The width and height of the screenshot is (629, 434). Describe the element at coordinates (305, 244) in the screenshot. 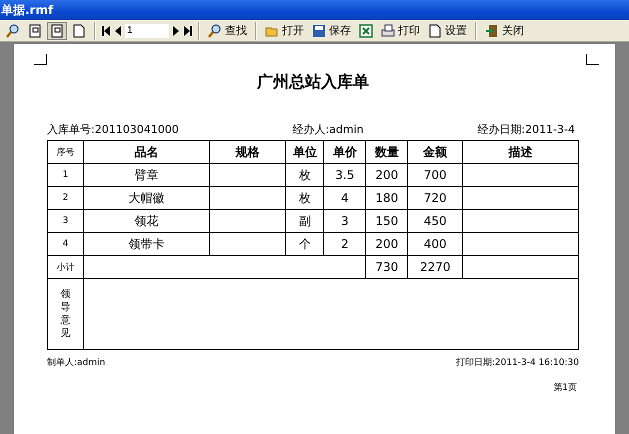

I see `table-cell: 个` at that location.